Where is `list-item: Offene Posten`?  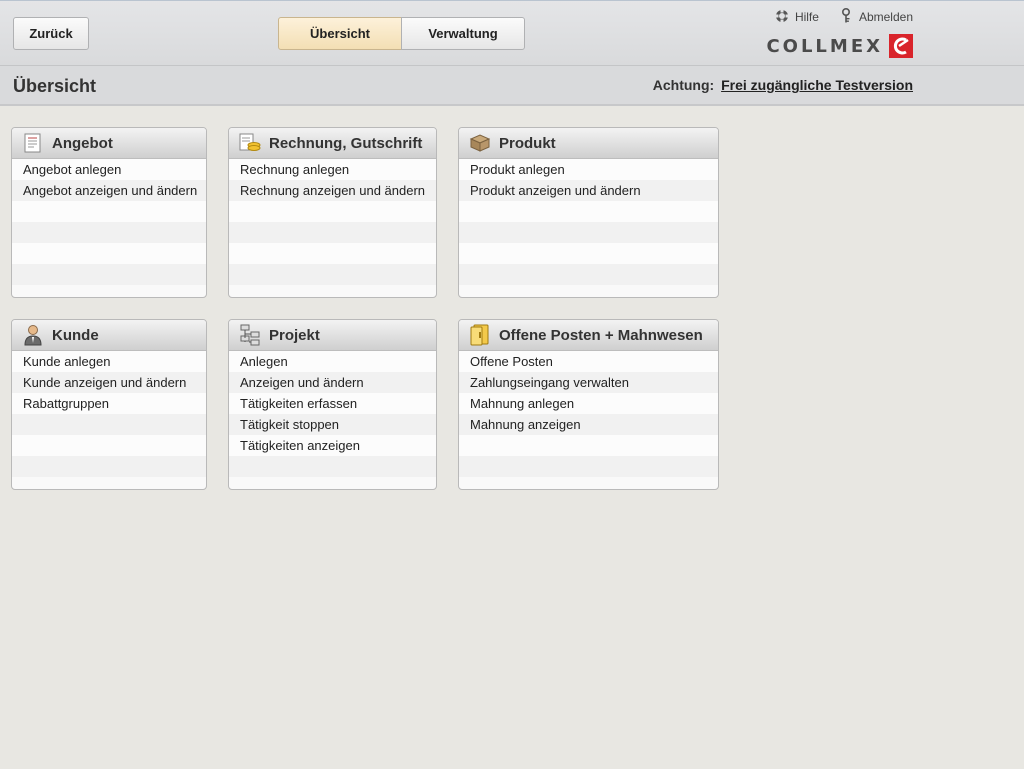
list-item: Offene Posten is located at coordinates (588, 361).